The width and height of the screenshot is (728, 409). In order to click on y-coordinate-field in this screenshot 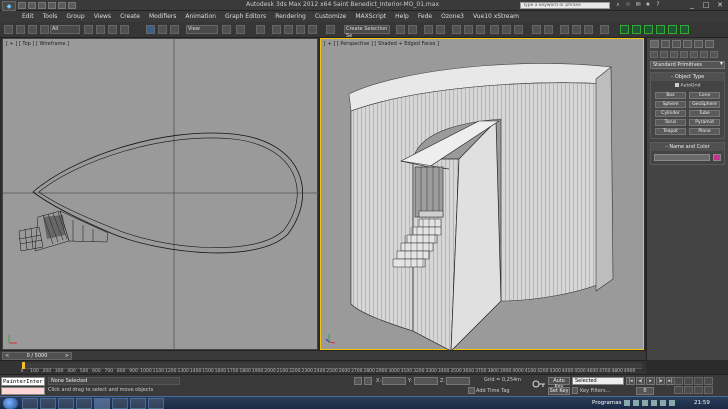, I will do `click(426, 381)`.